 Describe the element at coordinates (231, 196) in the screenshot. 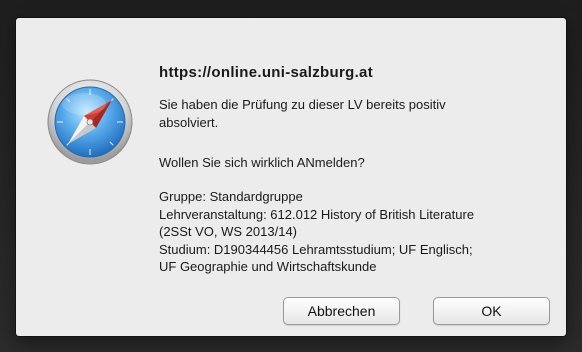

I see `detail-line: Gruppe: Standardgruppe` at that location.